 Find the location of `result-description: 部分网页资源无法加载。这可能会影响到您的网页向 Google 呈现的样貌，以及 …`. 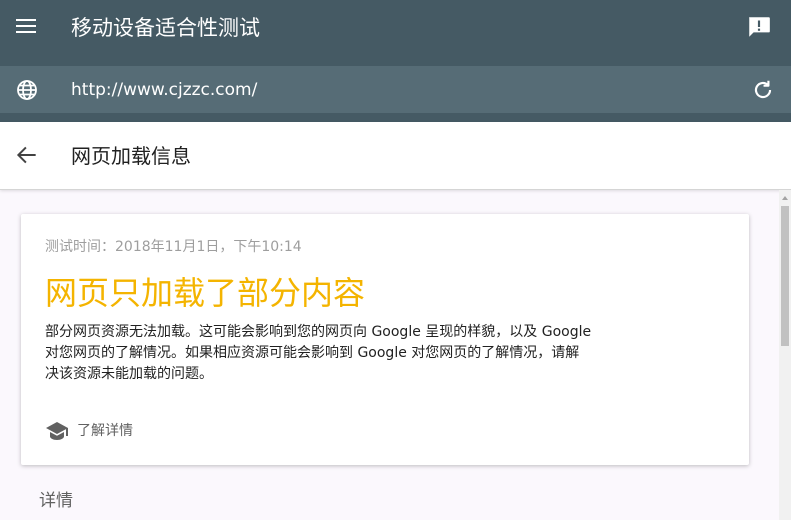

result-description: 部分网页资源无法加载。这可能会影响到您的网页向 Google 呈现的样貌，以及 … is located at coordinates (318, 353).